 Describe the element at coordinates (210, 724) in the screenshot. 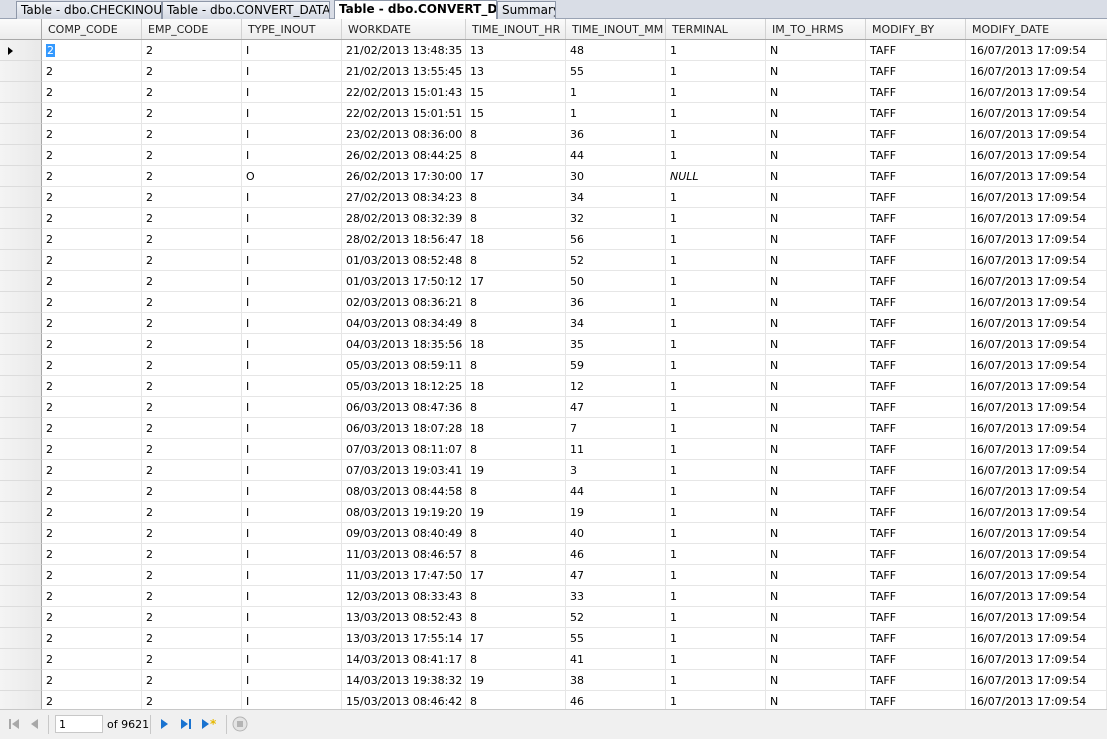

I see `add-new-row-icon: *` at that location.